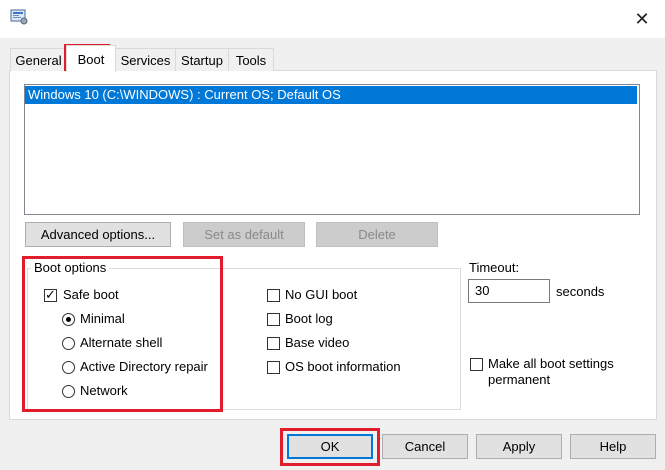  What do you see at coordinates (102, 318) in the screenshot?
I see `minimal-label: Minimal` at bounding box center [102, 318].